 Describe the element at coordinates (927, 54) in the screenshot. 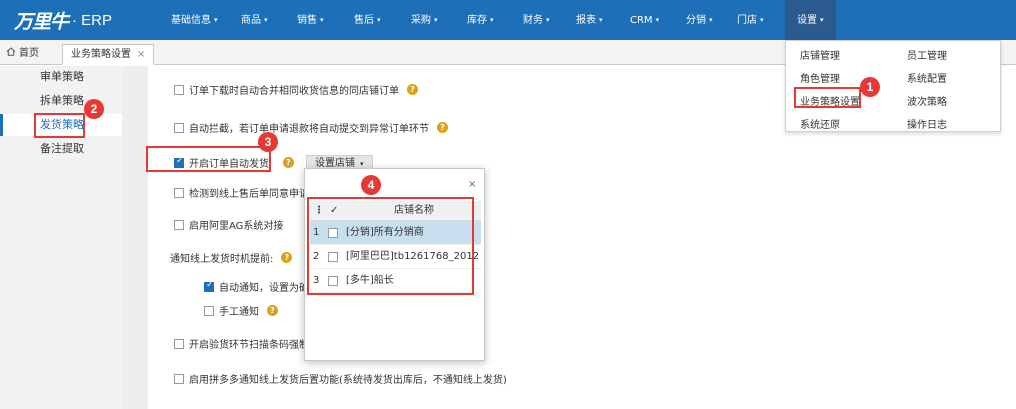

I see `menu-item-staff-management: 员工管理` at that location.